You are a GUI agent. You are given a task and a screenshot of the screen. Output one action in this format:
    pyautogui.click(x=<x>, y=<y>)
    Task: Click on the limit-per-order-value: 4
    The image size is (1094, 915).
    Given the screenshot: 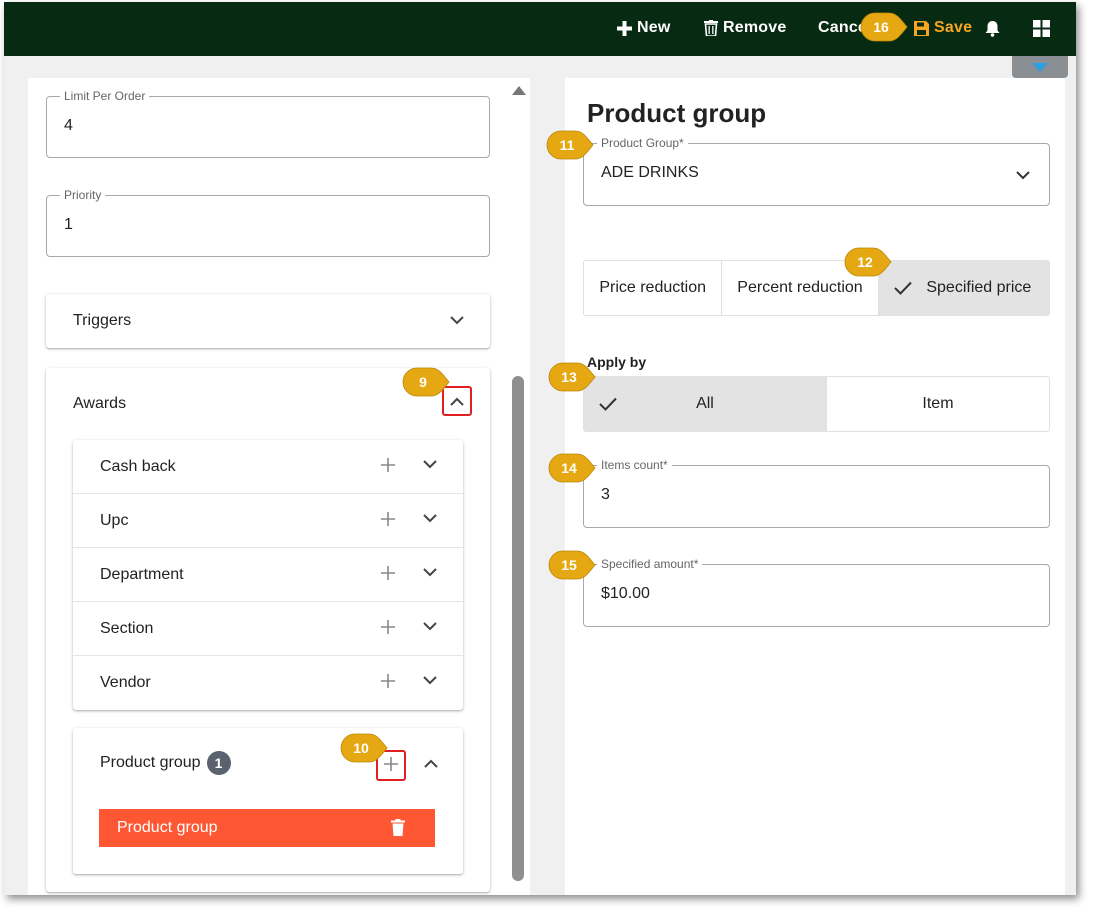 What is the action you would take?
    pyautogui.click(x=68, y=125)
    